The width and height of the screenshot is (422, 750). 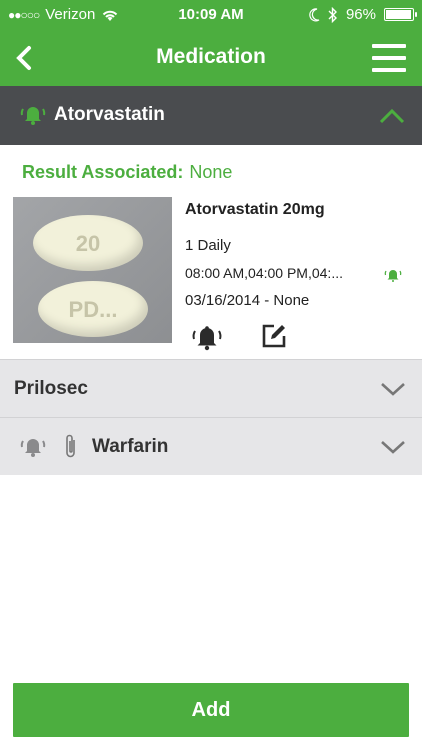 What do you see at coordinates (247, 300) in the screenshot?
I see `medication-date-range: 03/16/2014 - None` at bounding box center [247, 300].